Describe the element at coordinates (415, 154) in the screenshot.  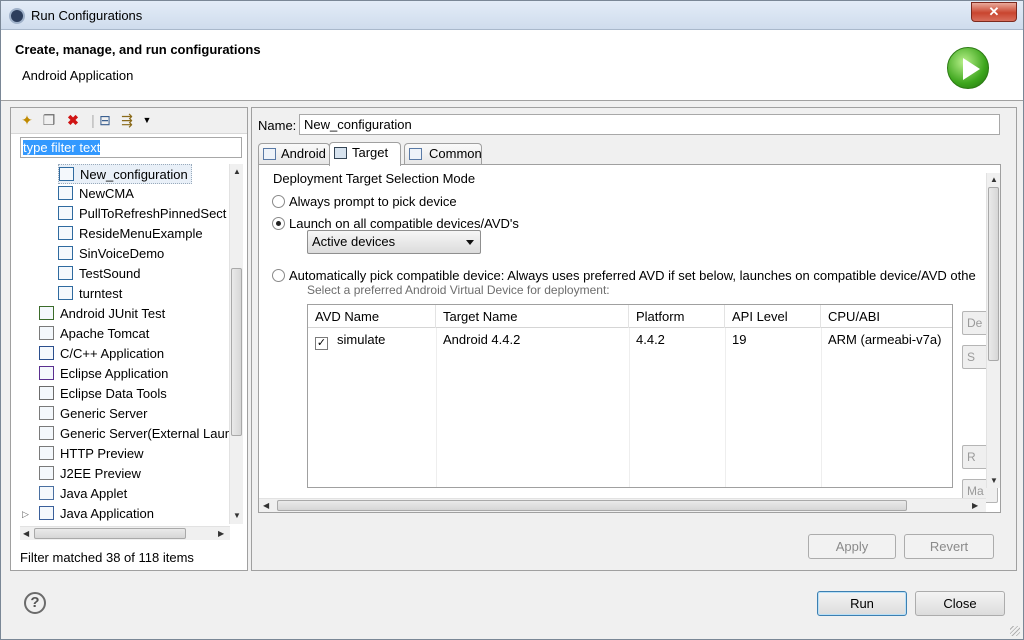
I see `common-tab-icon` at that location.